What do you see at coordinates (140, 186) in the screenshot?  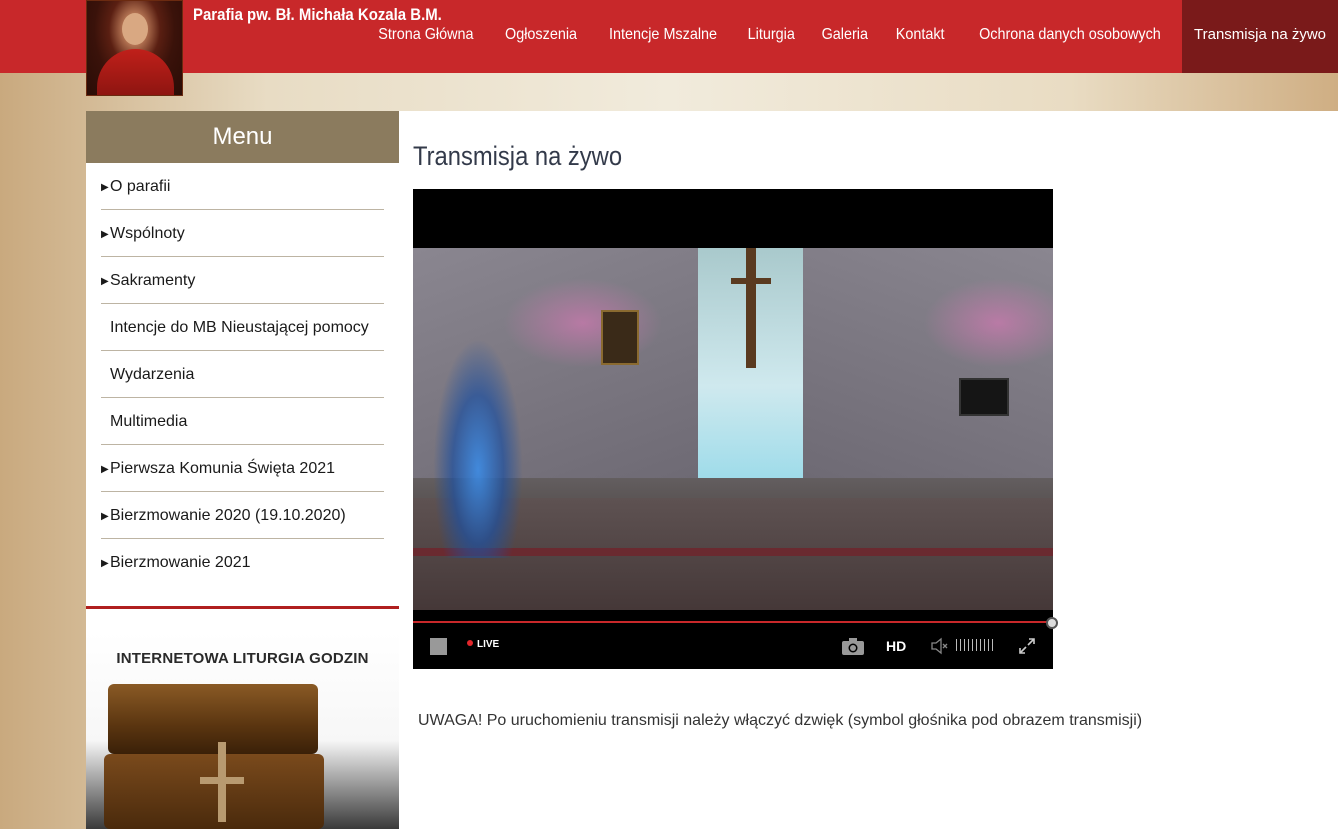 I see `menu-item-label: O parafii` at bounding box center [140, 186].